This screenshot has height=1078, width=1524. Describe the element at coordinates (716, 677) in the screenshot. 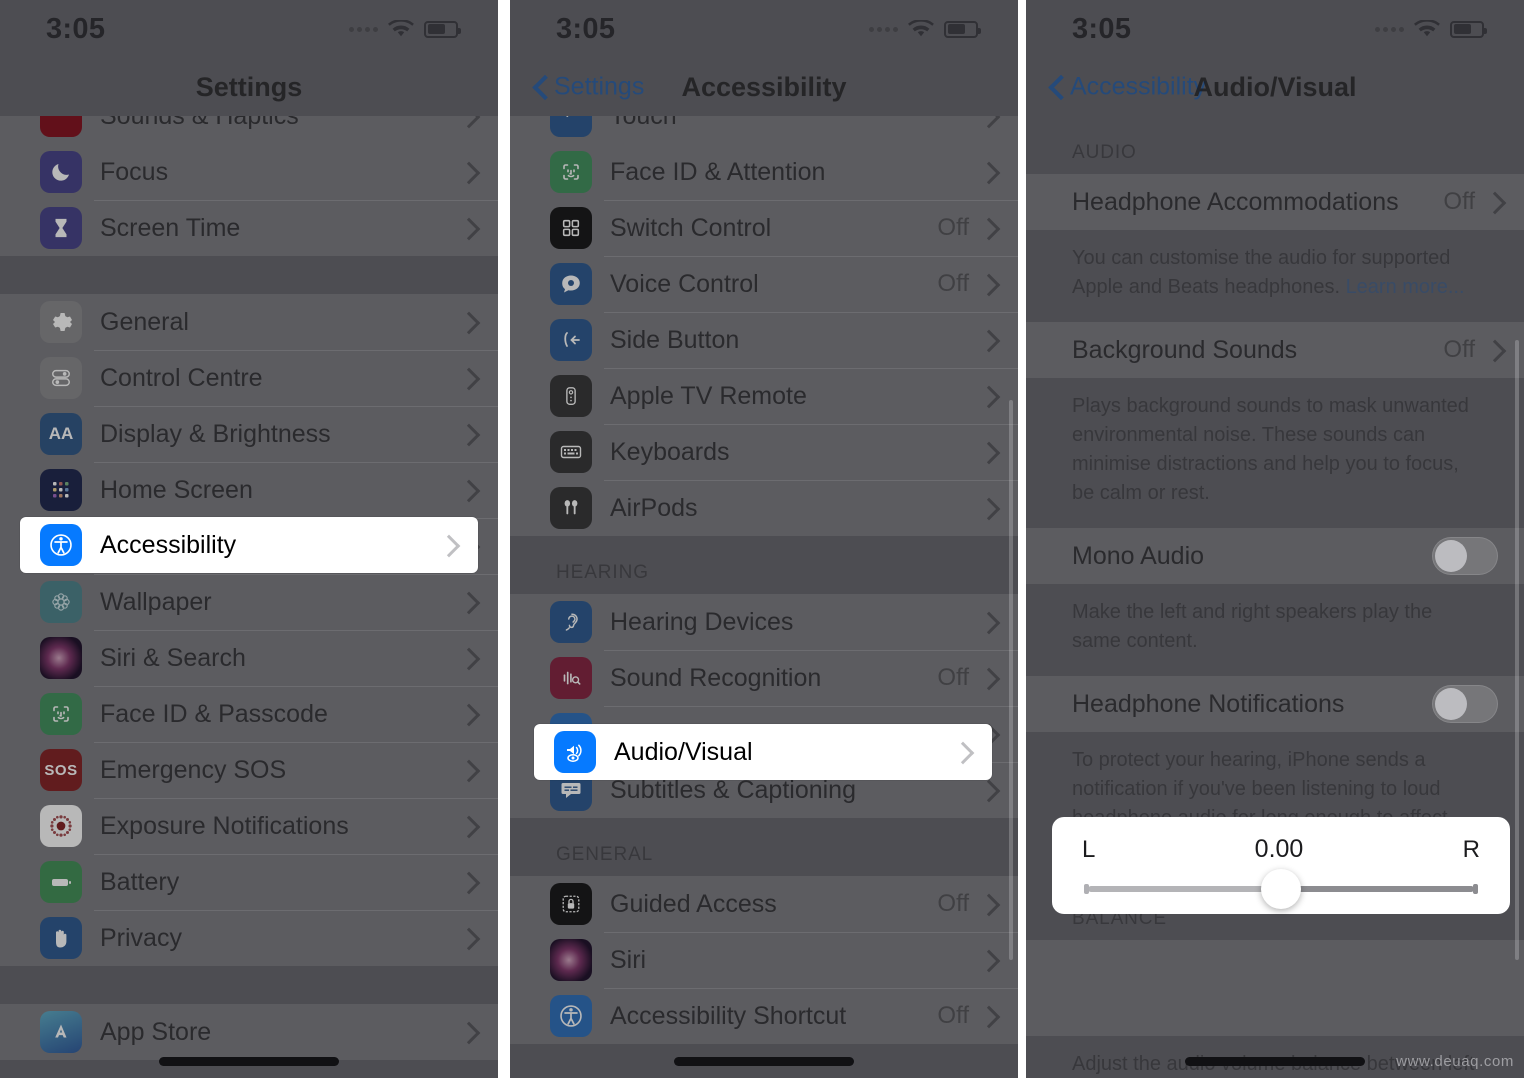

I see `list-item-label: Sound Recognition` at that location.